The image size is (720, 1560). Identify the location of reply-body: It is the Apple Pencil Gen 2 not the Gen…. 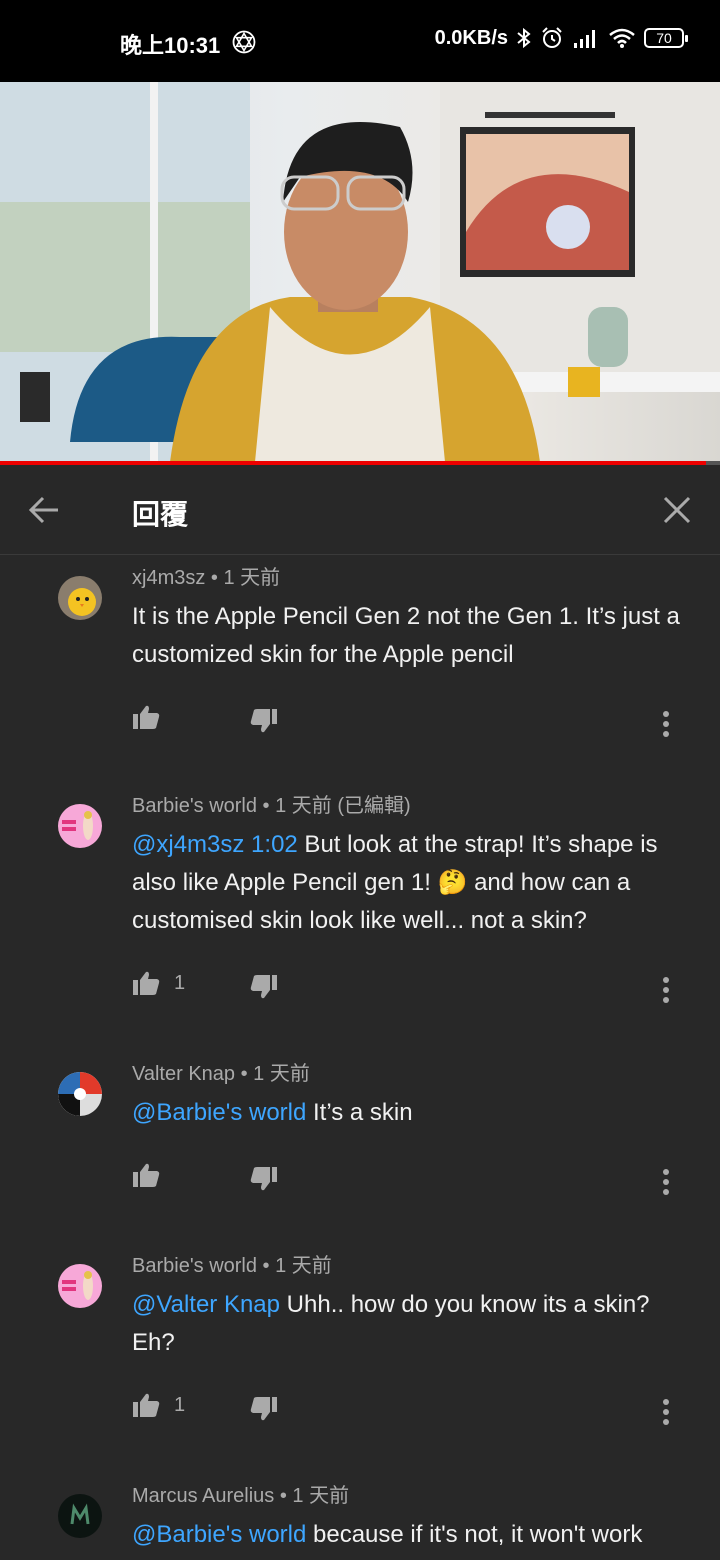
(406, 635).